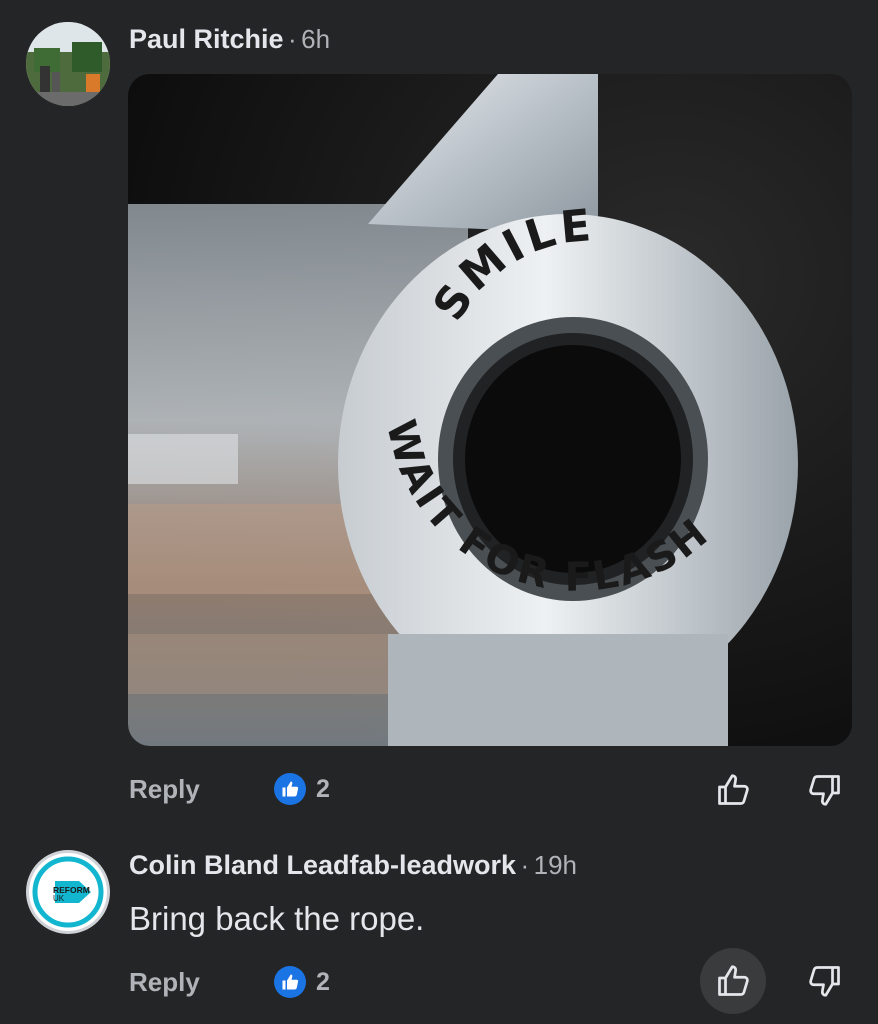 This screenshot has height=1024, width=878. I want to click on avatar: REFORM UK, so click(68, 892).